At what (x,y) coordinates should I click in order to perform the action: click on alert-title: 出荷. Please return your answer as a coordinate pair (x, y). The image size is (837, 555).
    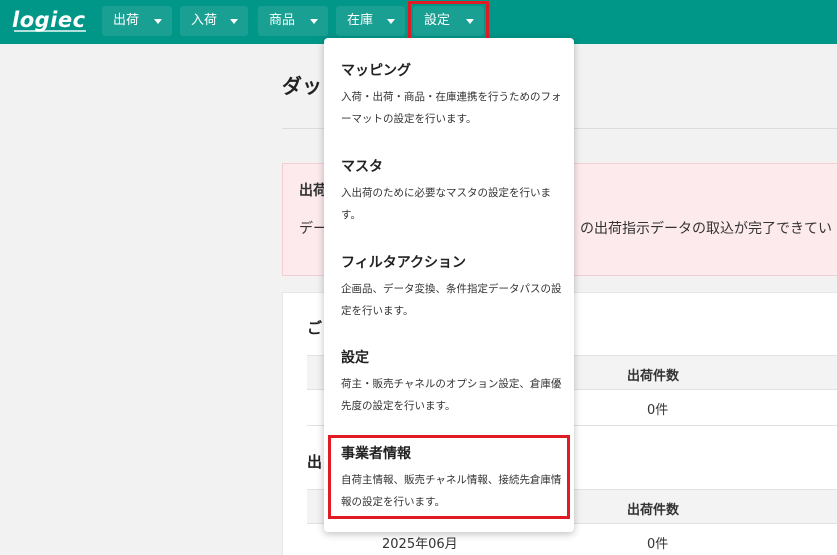
    Looking at the image, I should click on (313, 191).